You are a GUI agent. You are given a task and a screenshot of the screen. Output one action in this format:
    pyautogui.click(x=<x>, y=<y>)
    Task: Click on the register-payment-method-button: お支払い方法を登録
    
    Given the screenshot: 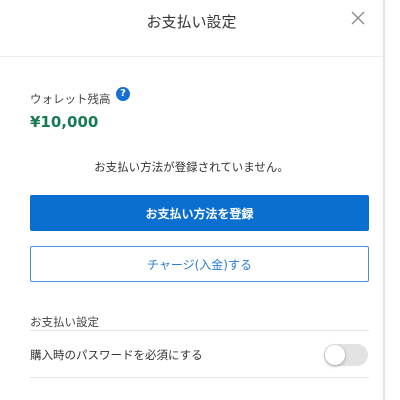 What is the action you would take?
    pyautogui.click(x=199, y=213)
    